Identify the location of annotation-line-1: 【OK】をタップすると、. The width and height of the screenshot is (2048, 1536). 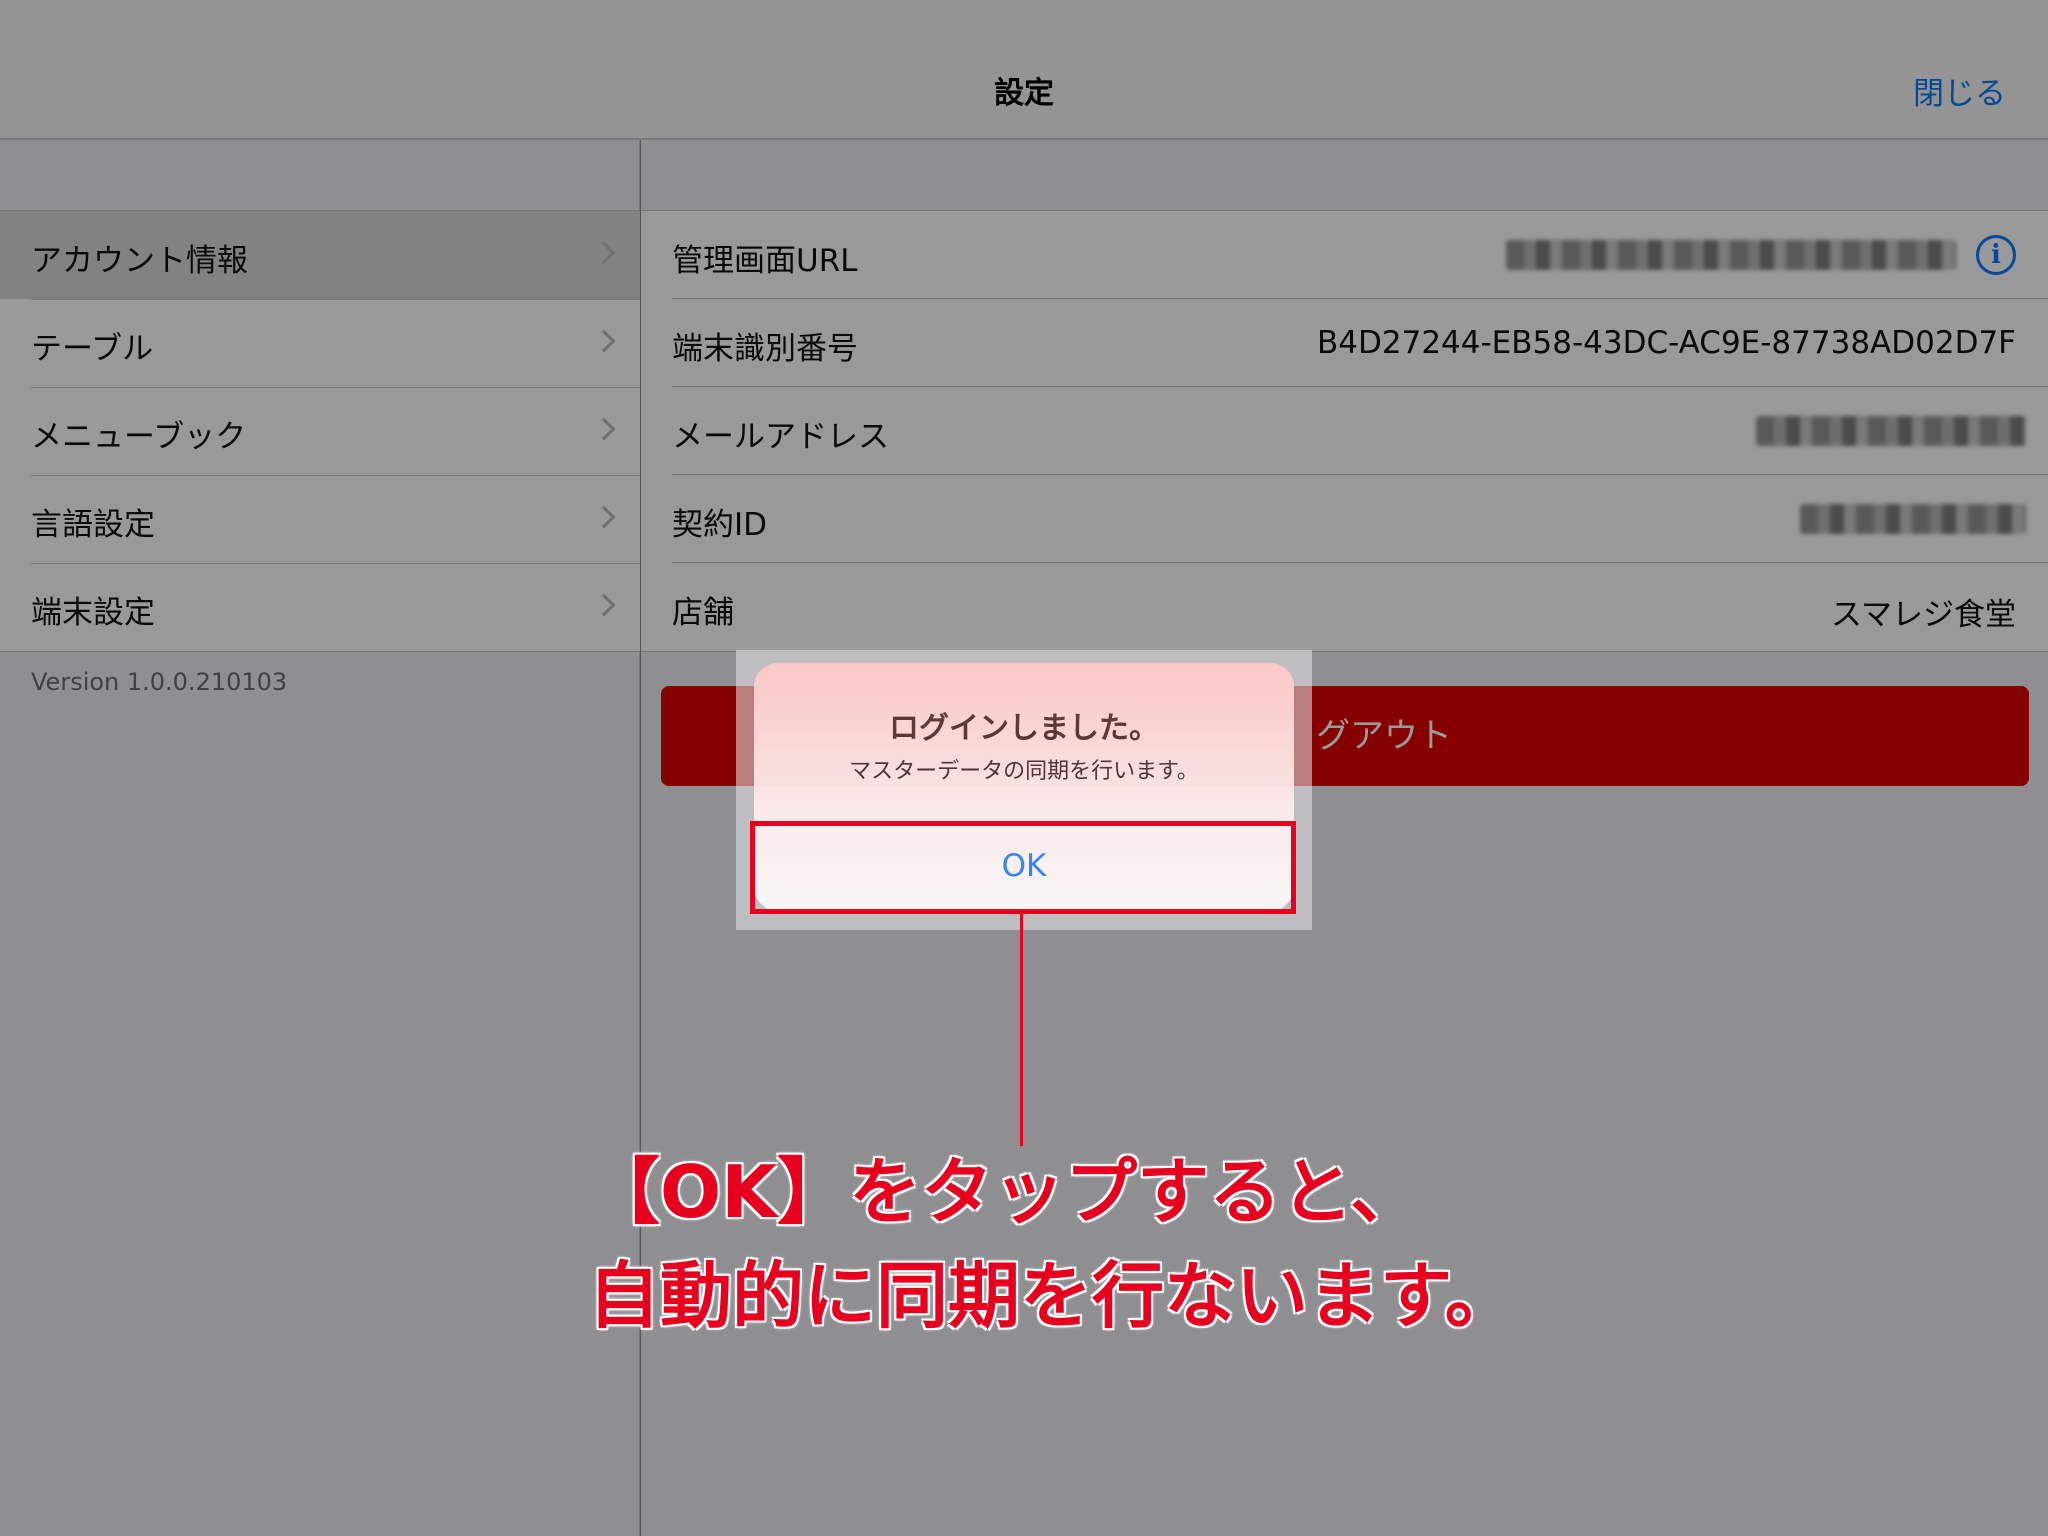
(1005, 1192).